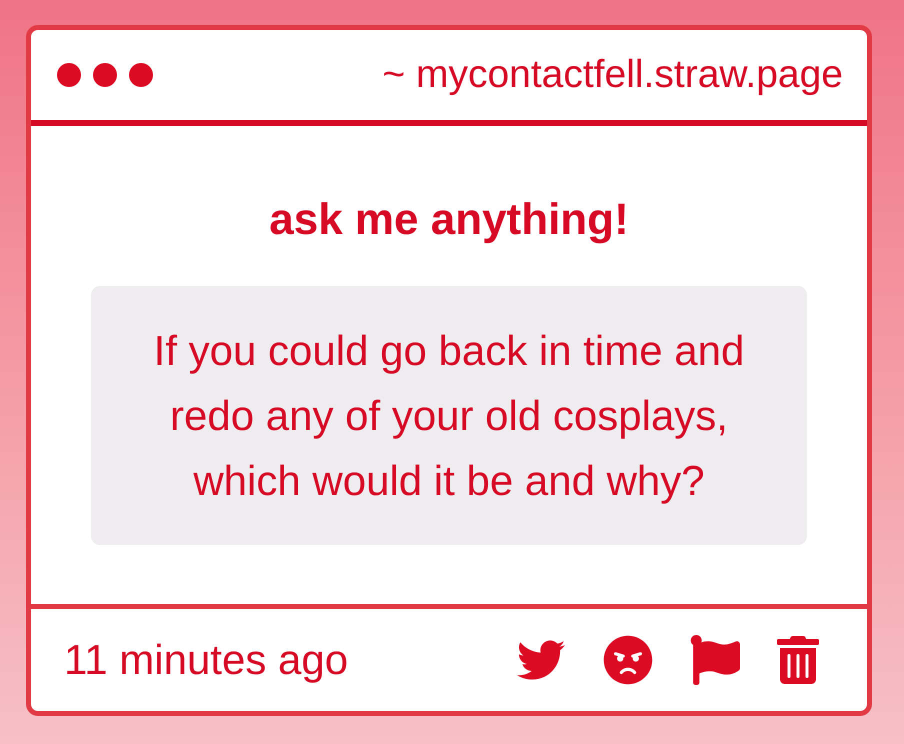  Describe the element at coordinates (628, 660) in the screenshot. I see `angry-face-icon` at that location.